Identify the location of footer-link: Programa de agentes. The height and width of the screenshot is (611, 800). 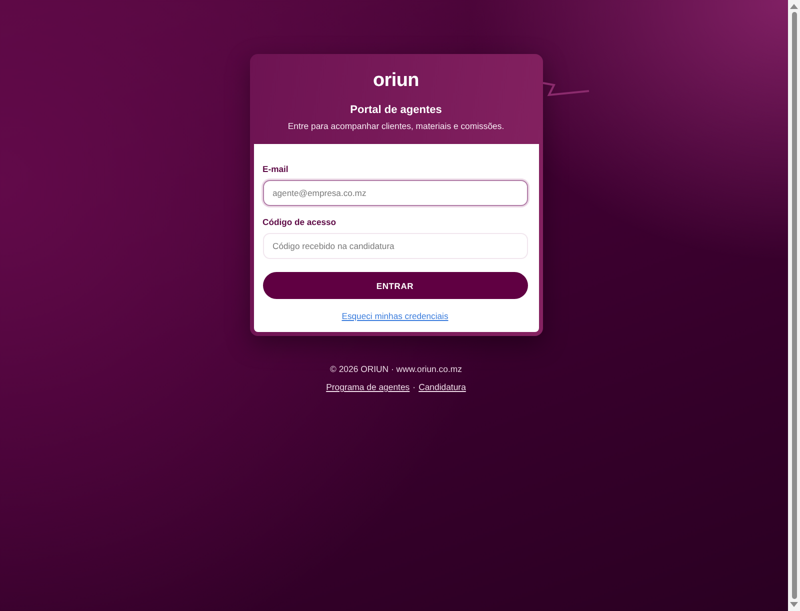
(368, 387).